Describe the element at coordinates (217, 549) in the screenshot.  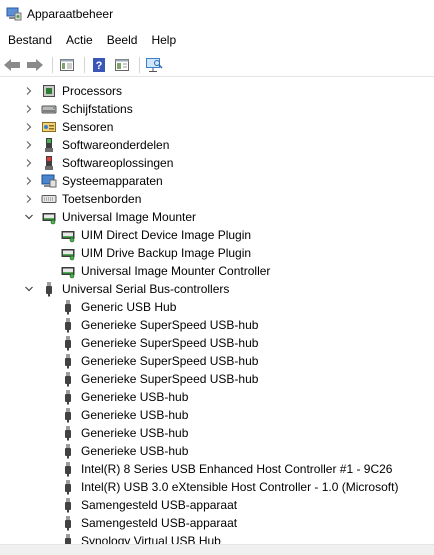
I see `horizontal-scrollbar` at that location.